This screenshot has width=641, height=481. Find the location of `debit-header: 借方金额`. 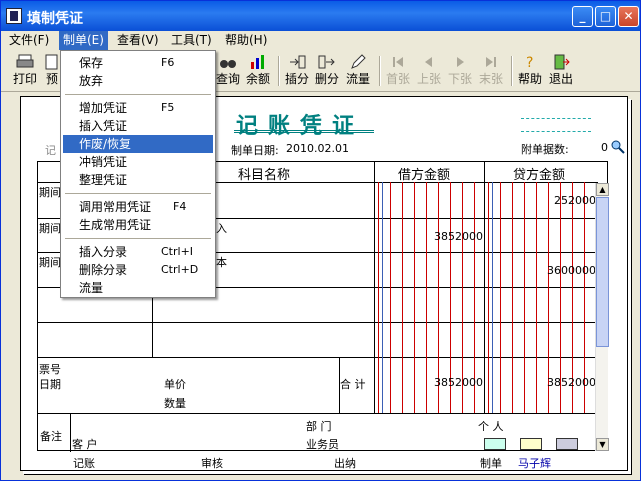

debit-header: 借方金额 is located at coordinates (424, 175).